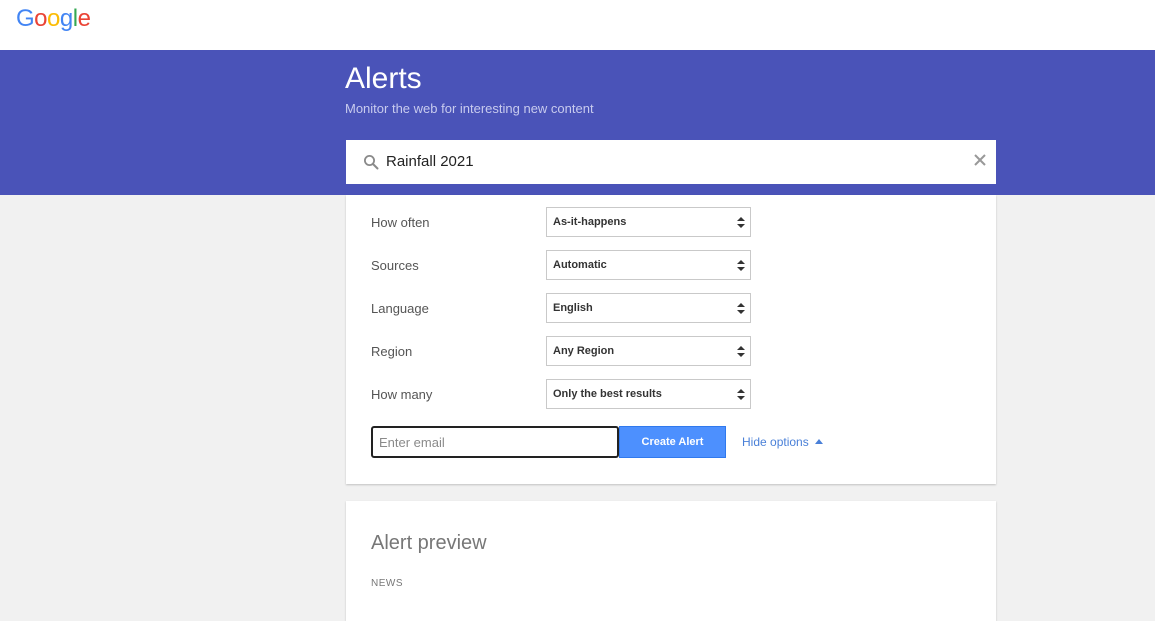 This screenshot has width=1155, height=621. What do you see at coordinates (671, 162) in the screenshot?
I see `alert-search-box: Rainfall 2021` at bounding box center [671, 162].